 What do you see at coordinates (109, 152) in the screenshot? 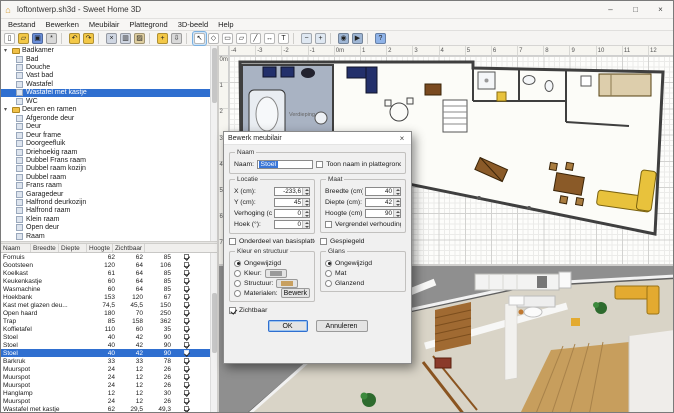
I see `catalog-item: Driehoekig raam` at bounding box center [109, 152].